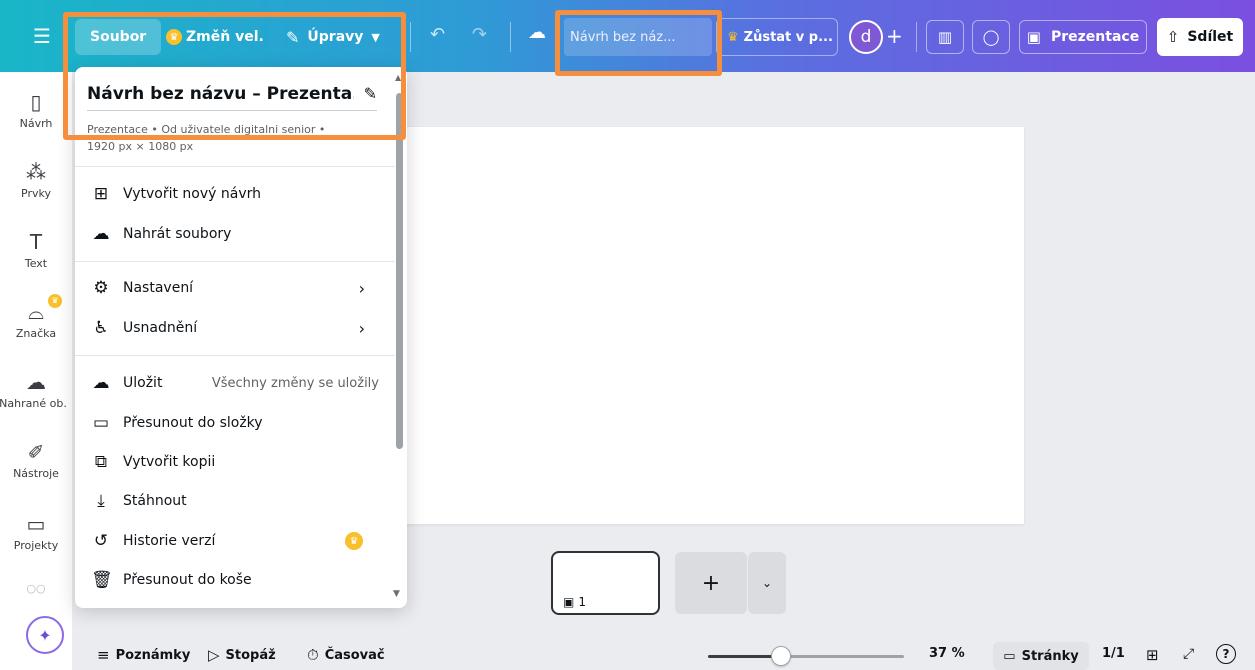 The height and width of the screenshot is (670, 1255). What do you see at coordinates (437, 34) in the screenshot?
I see `undo-icon: ↶` at bounding box center [437, 34].